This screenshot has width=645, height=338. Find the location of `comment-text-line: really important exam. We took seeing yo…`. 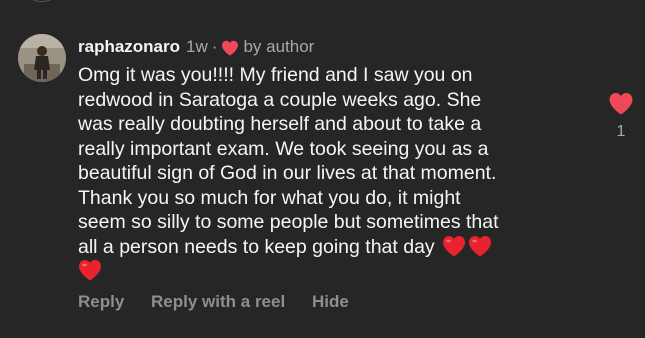

comment-text-line: really important exam. We took seeing yo… is located at coordinates (283, 148).